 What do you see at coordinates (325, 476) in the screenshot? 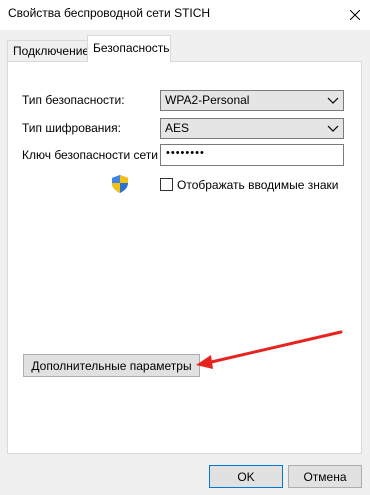
I see `cancel-button: Отмена` at bounding box center [325, 476].